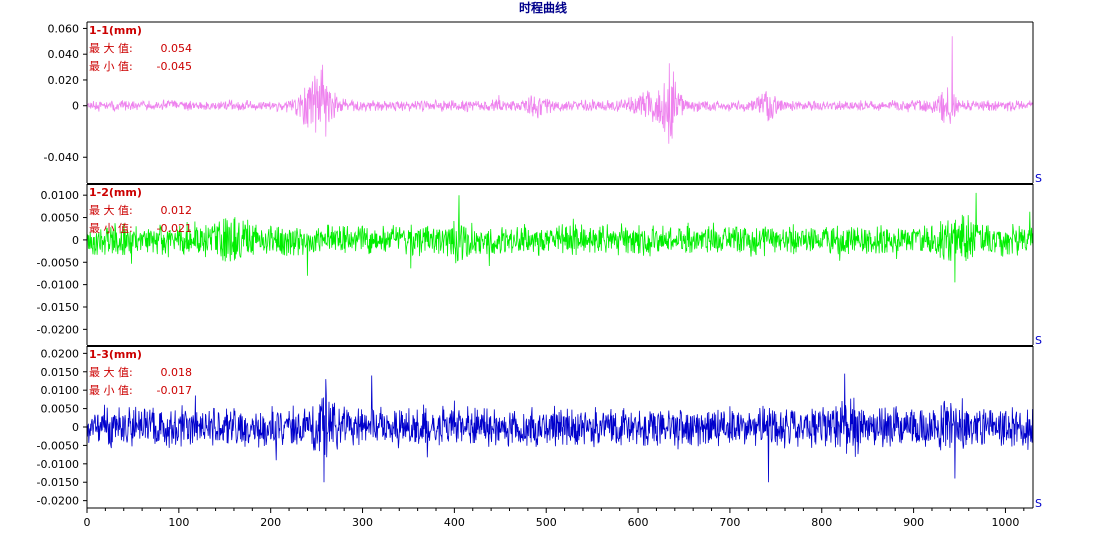 The image size is (1097, 547). I want to click on max-value: 0.018, so click(177, 372).